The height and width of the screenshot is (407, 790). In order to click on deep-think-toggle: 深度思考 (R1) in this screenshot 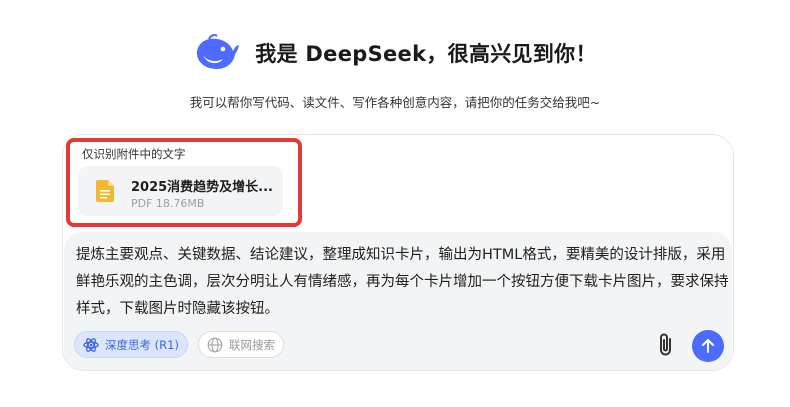, I will do `click(131, 344)`.